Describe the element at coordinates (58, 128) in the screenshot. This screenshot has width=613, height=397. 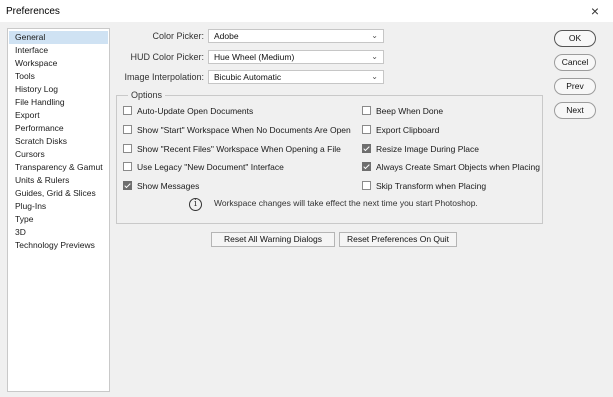
I see `sidebar-item-performance: Performance` at that location.